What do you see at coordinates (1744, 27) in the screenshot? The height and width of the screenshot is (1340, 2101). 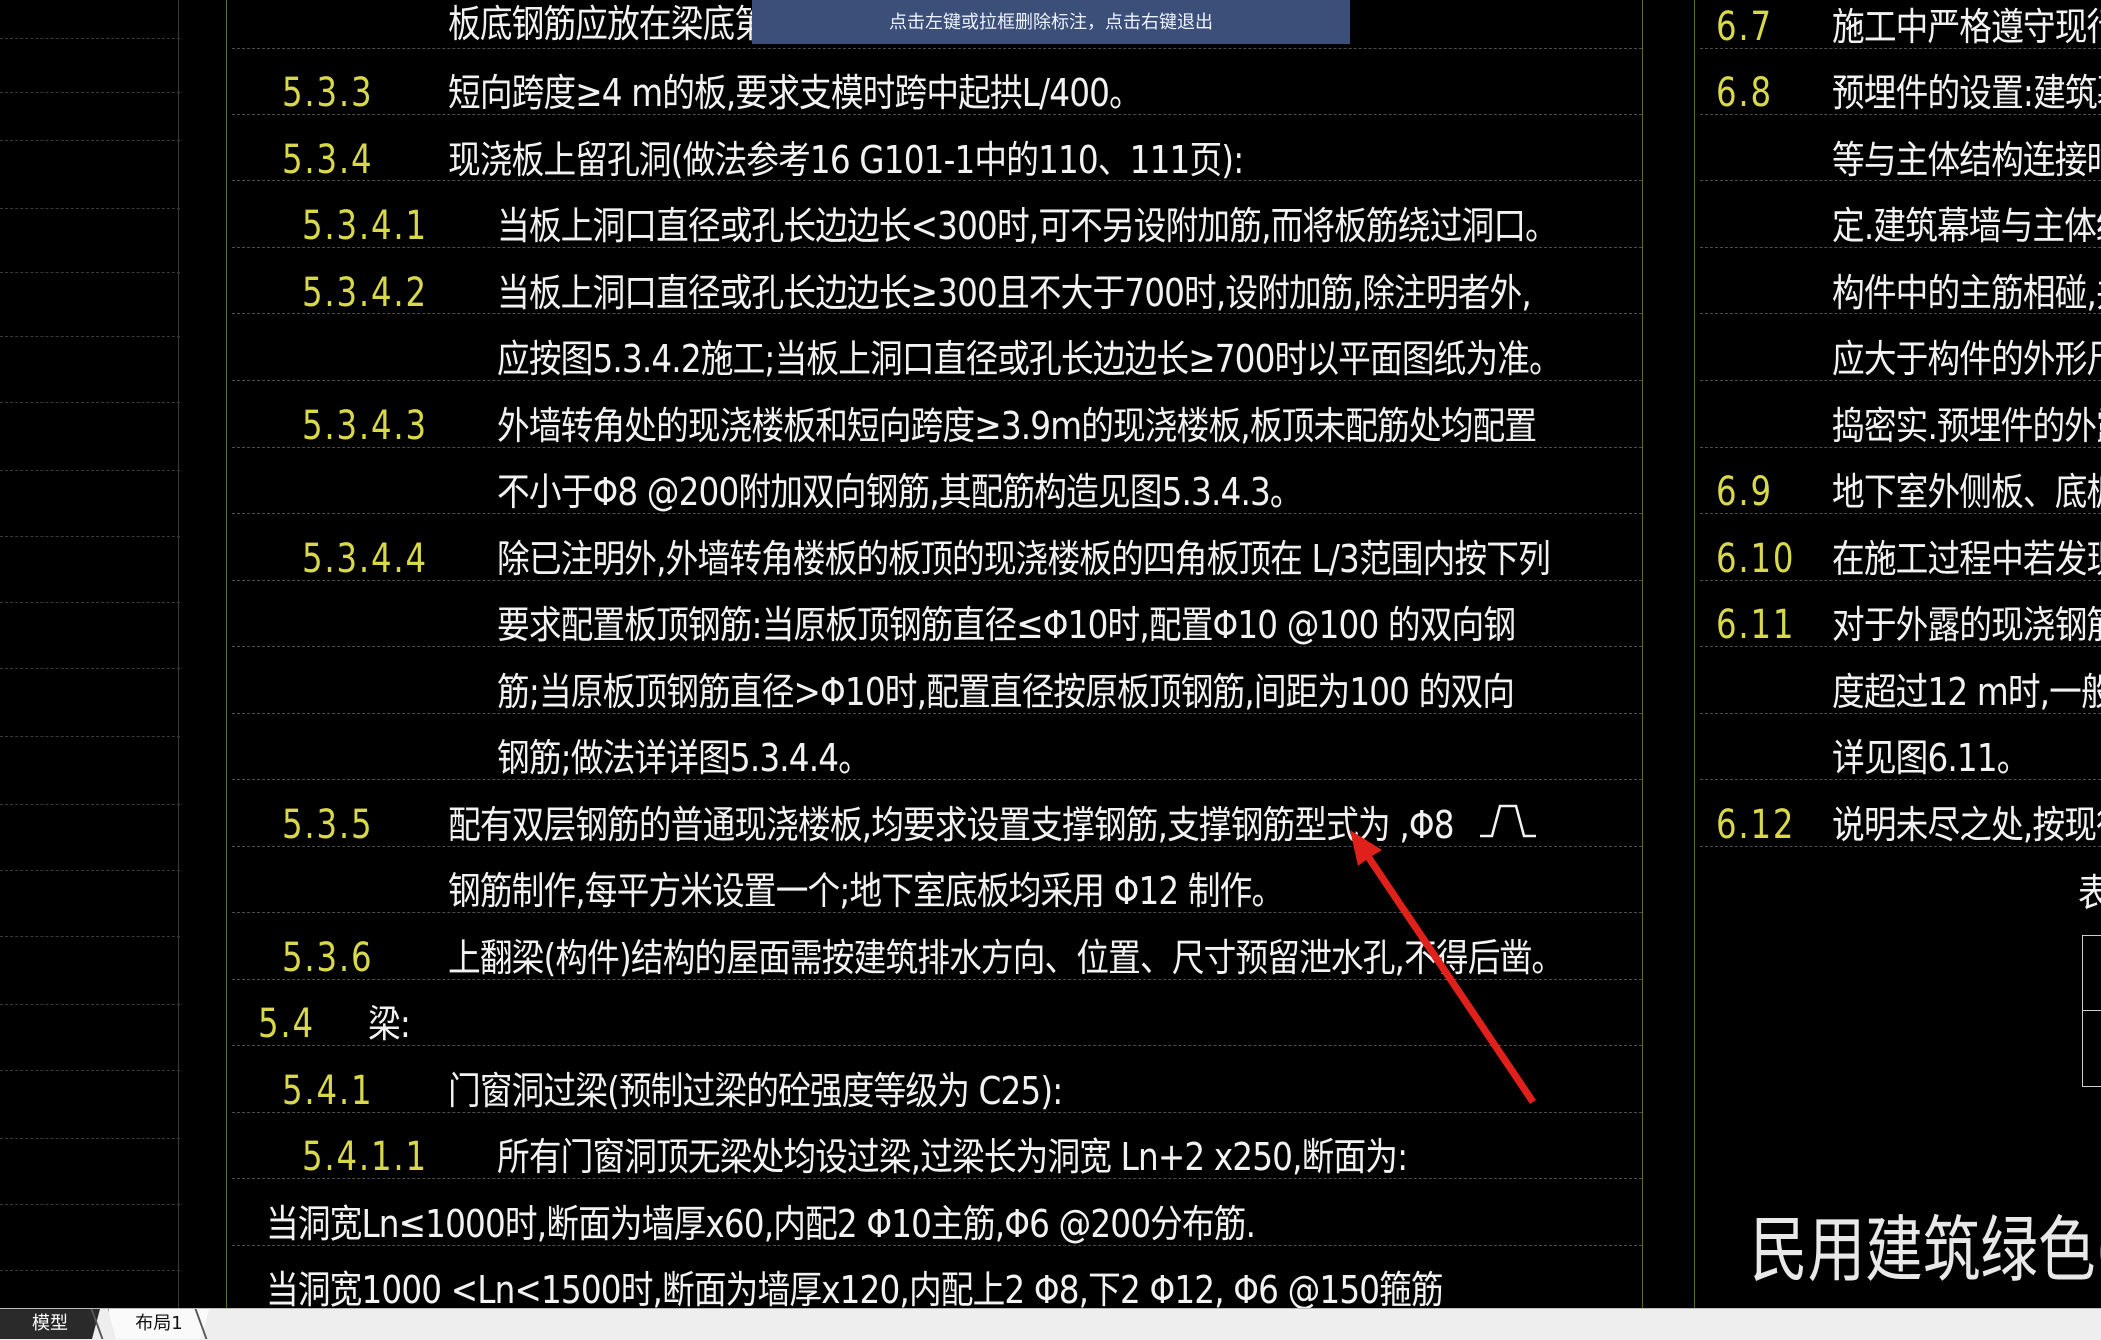 I see `spec-number: 6.7` at bounding box center [1744, 27].